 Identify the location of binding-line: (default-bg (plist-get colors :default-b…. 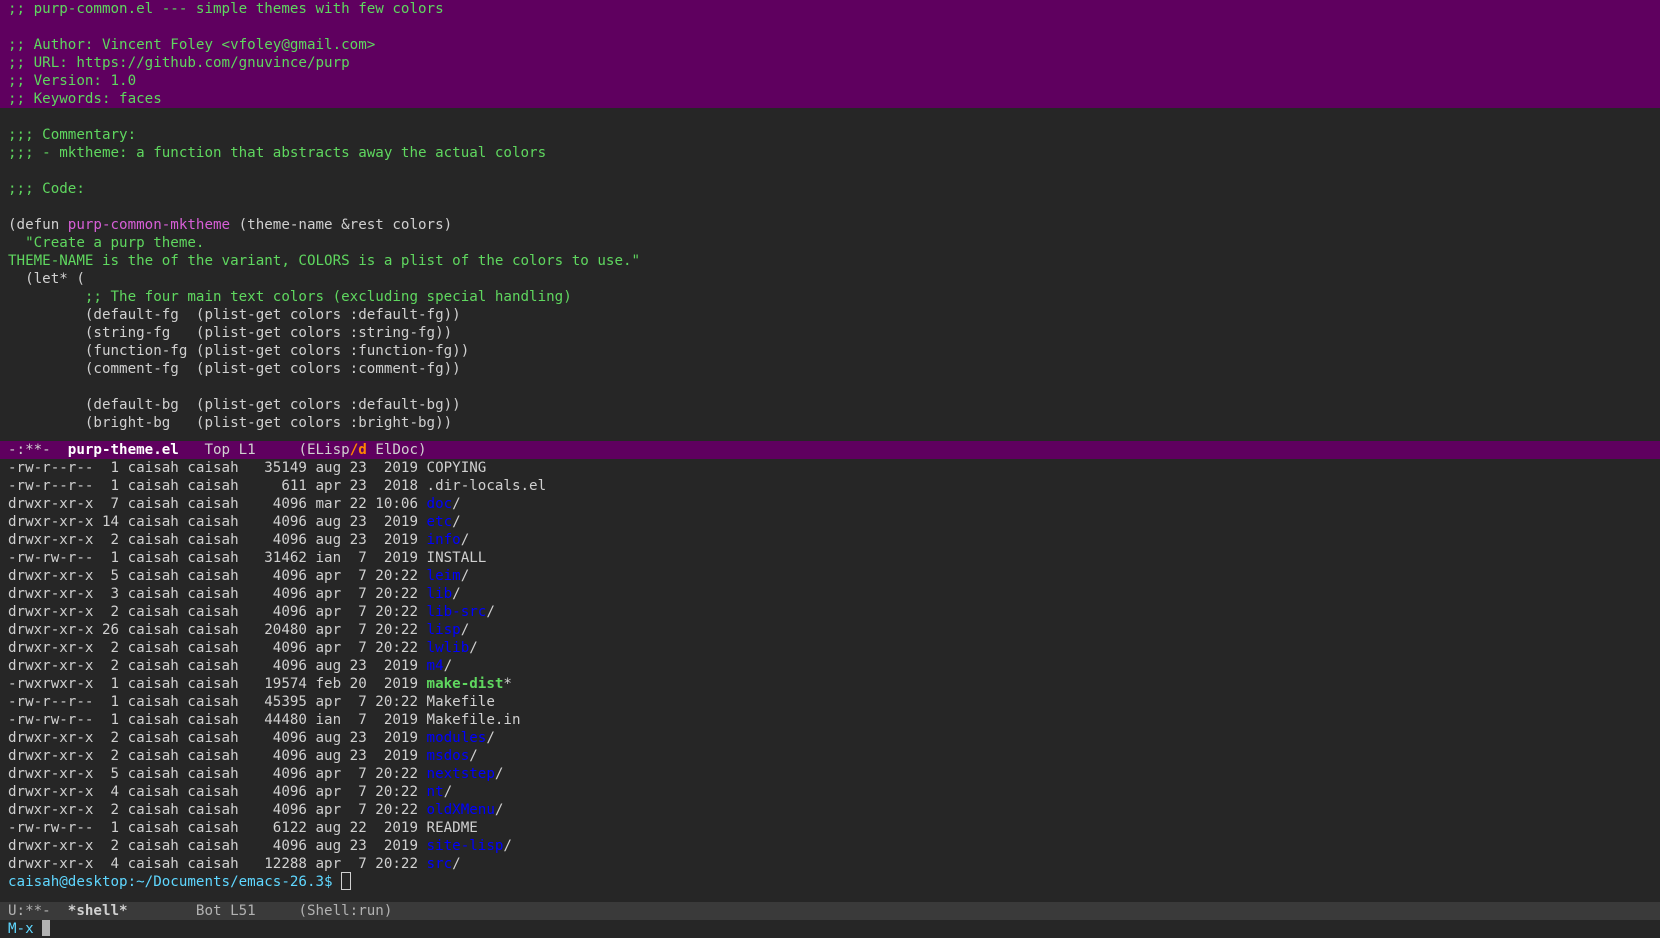
(234, 405).